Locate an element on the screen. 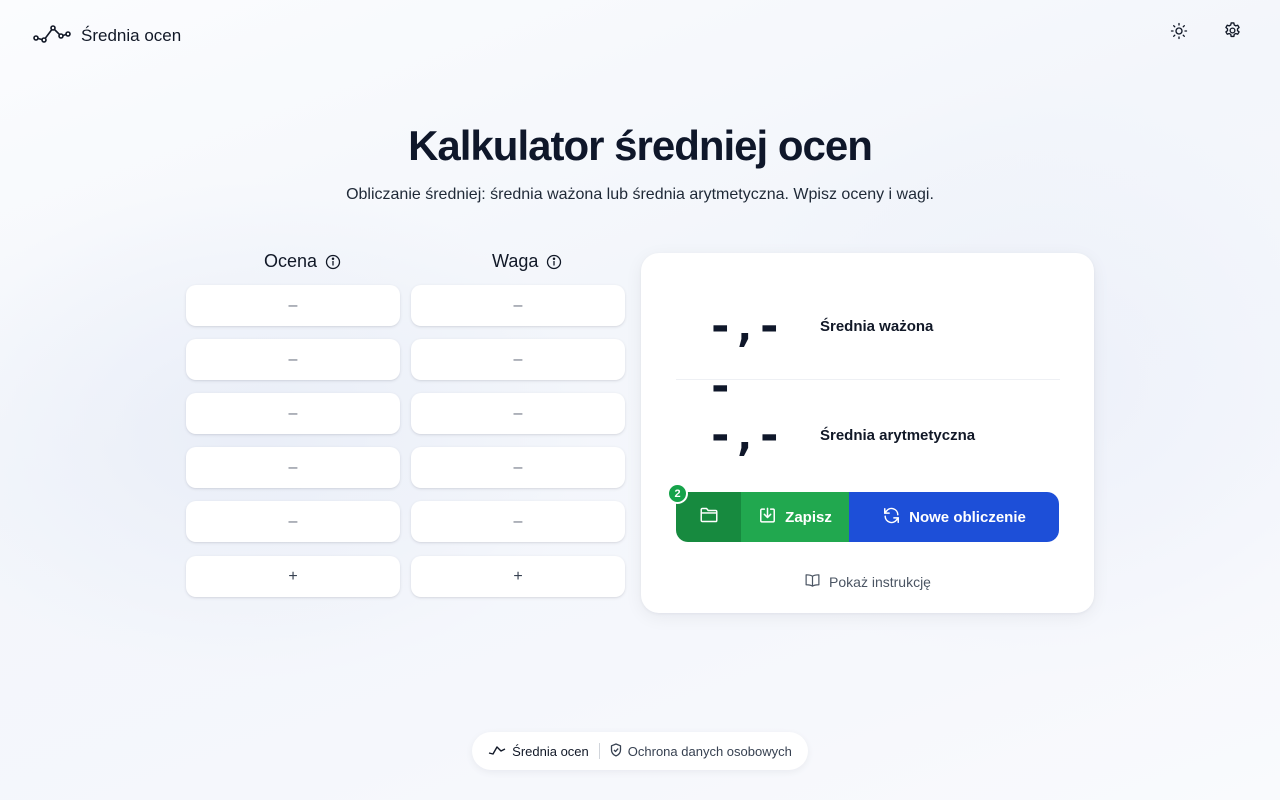  privacy-link: Ochrona danych osobowych is located at coordinates (701, 751).